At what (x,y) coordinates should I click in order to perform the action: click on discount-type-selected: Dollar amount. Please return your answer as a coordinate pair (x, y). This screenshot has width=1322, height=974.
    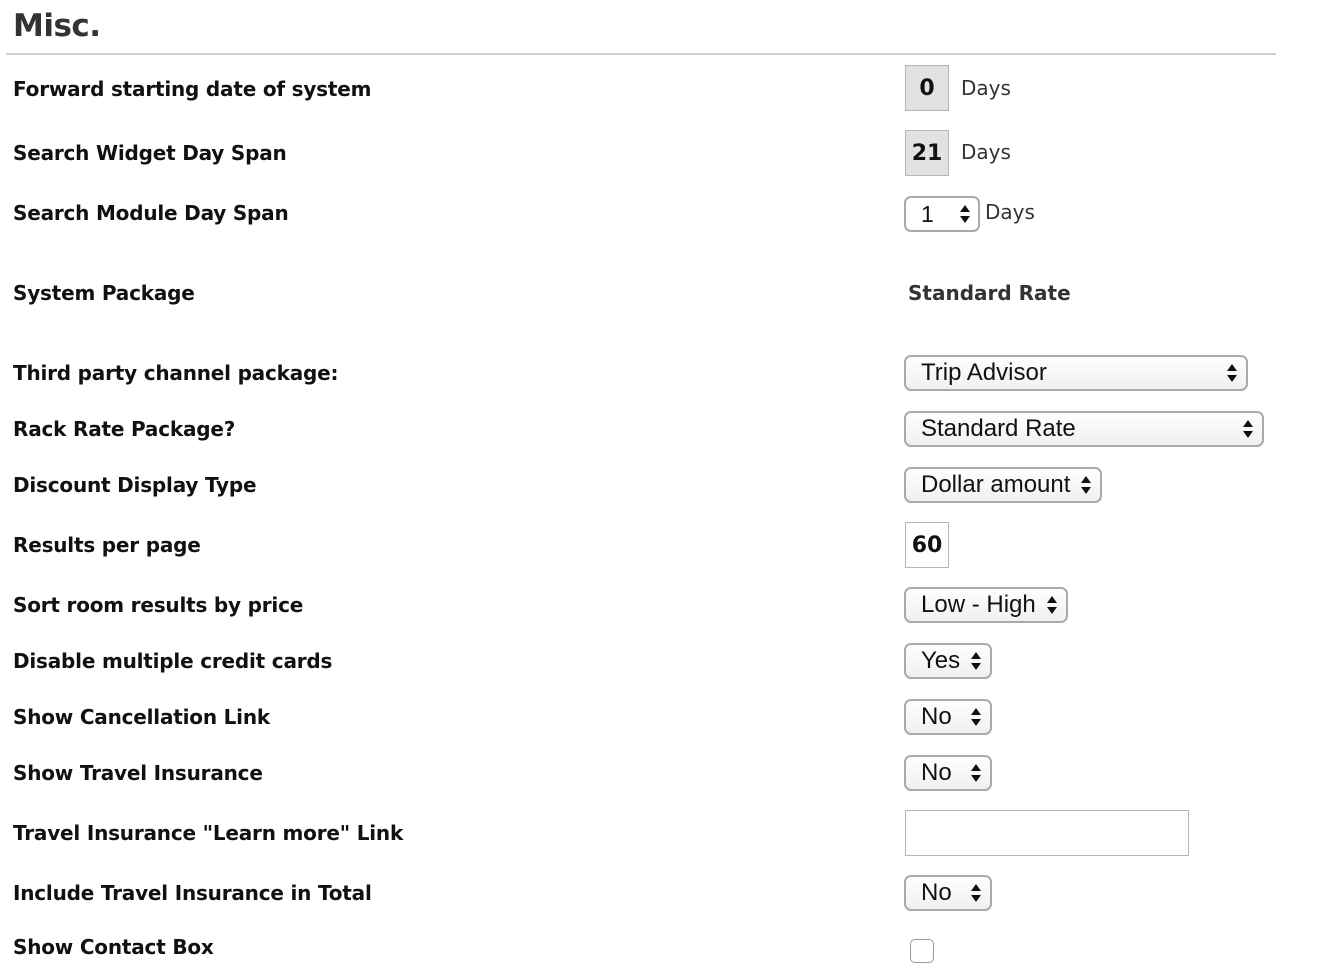
    Looking at the image, I should click on (996, 484).